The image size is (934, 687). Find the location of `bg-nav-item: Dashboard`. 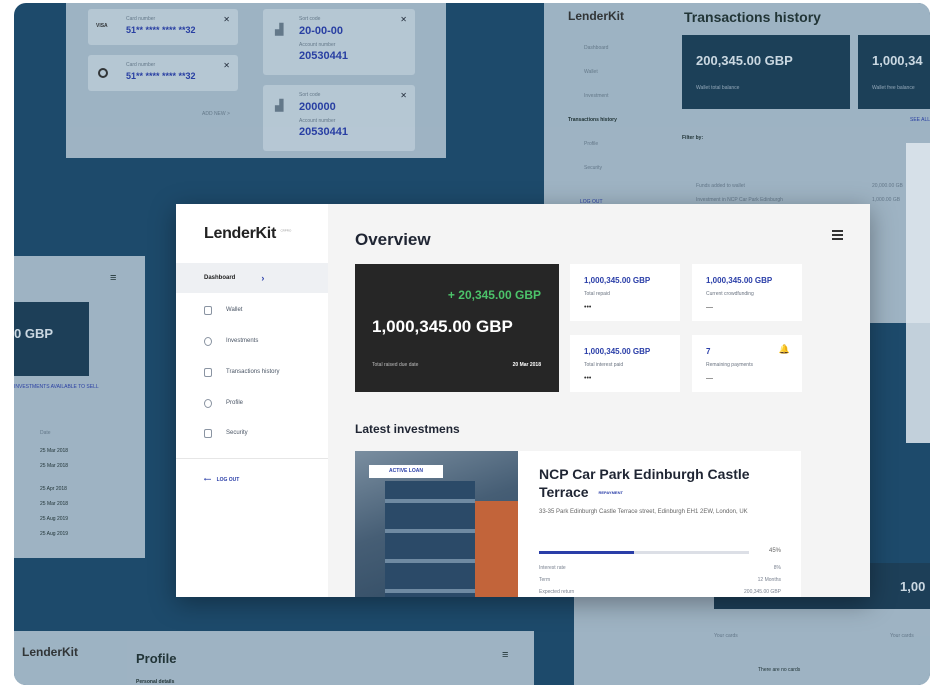

bg-nav-item: Dashboard is located at coordinates (596, 48).